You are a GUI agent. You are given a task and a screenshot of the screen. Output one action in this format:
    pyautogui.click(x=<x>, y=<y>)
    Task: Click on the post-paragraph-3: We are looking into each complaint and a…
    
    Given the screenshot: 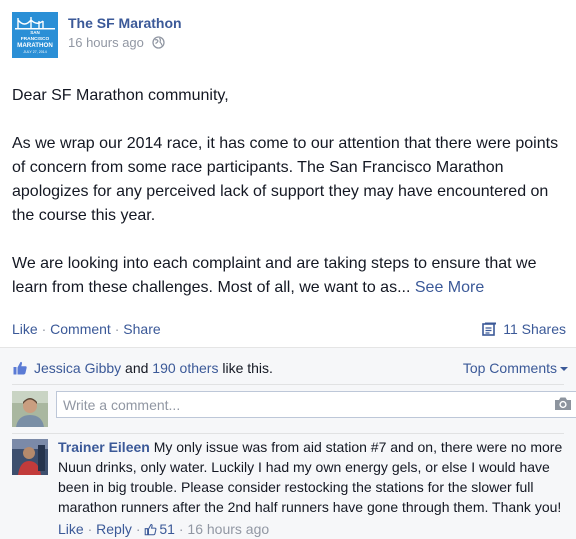 What is the action you would take?
    pyautogui.click(x=290, y=276)
    